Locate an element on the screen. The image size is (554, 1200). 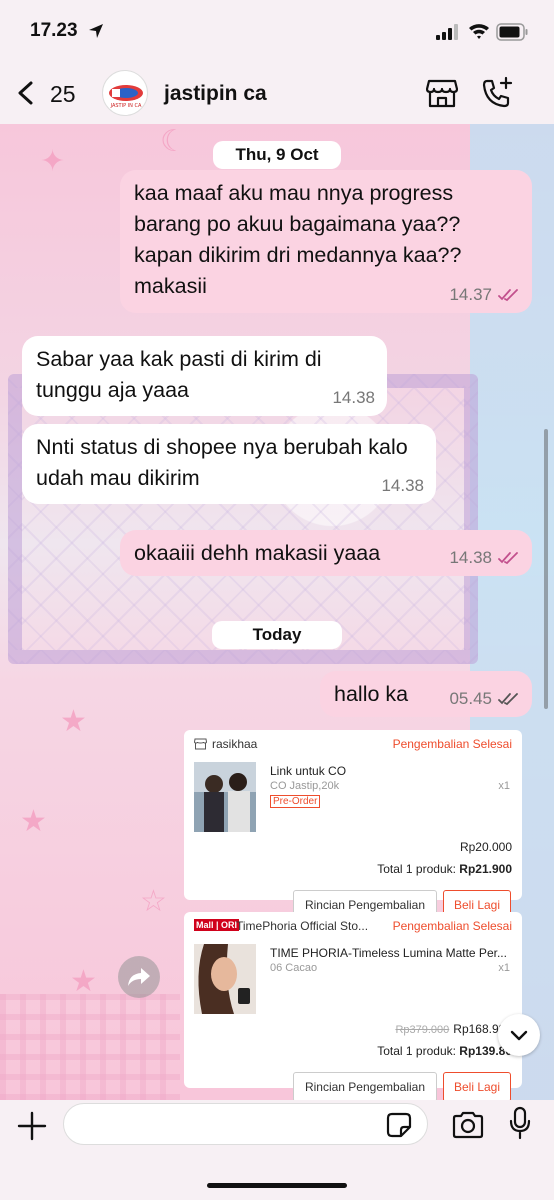
date-separator: Today is located at coordinates (277, 635).